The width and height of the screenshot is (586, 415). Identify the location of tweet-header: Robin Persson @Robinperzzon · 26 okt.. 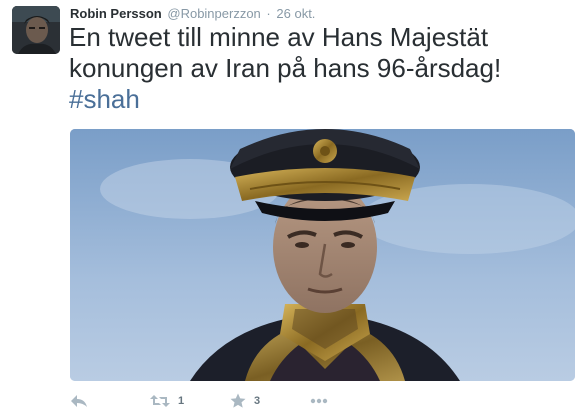
(192, 14).